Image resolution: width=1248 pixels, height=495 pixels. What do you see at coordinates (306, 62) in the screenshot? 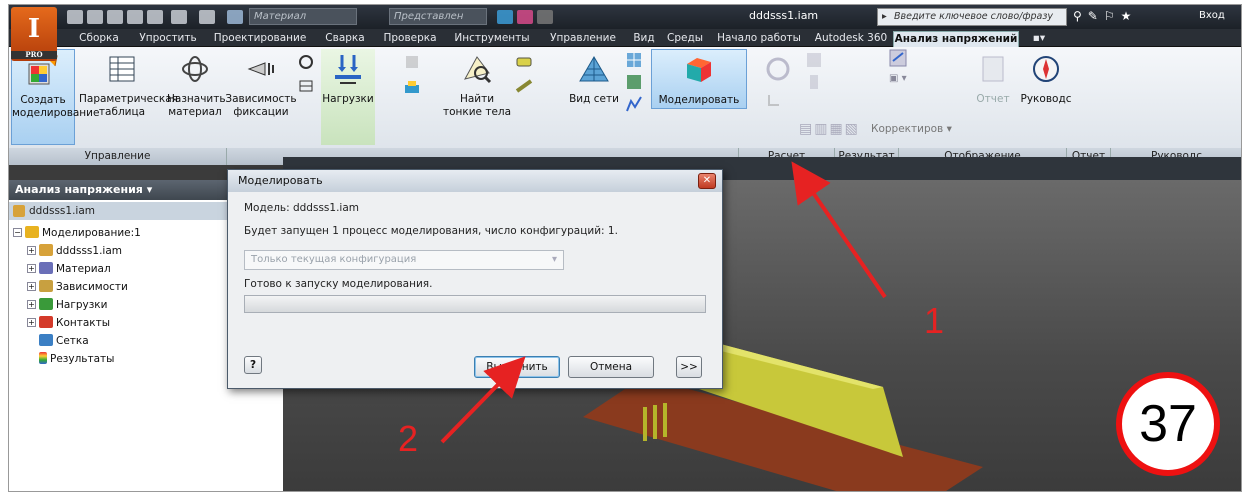
I see `pin-constraint-icon` at bounding box center [306, 62].